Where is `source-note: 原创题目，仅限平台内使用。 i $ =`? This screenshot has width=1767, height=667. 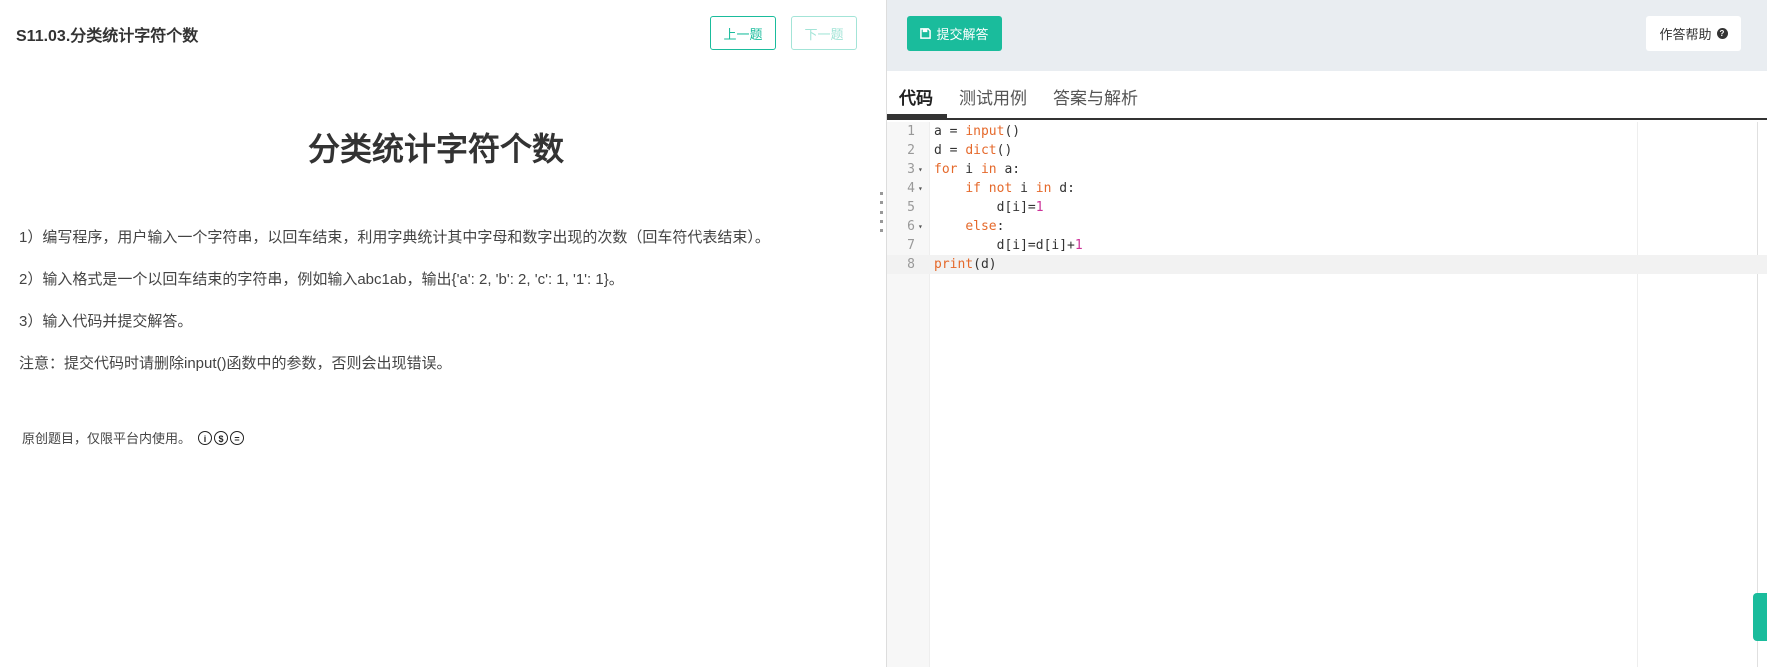
source-note: 原创题目，仅限平台内使用。 i $ = is located at coordinates (133, 437).